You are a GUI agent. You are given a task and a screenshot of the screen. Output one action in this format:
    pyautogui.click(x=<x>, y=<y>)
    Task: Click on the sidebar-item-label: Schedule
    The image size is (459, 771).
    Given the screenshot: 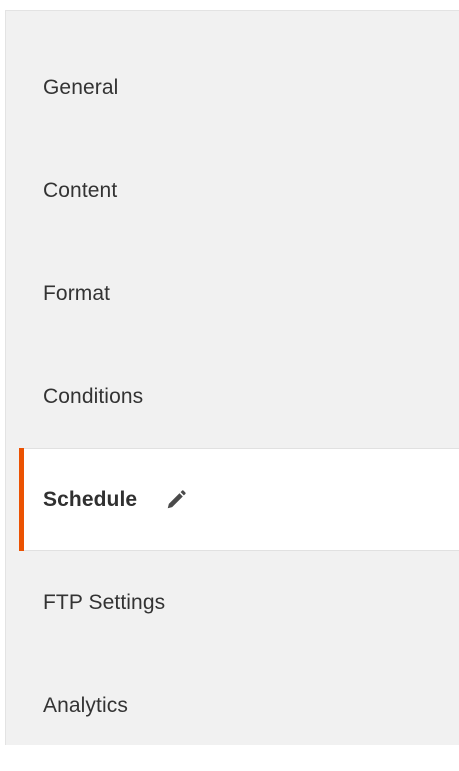 What is the action you would take?
    pyautogui.click(x=90, y=499)
    